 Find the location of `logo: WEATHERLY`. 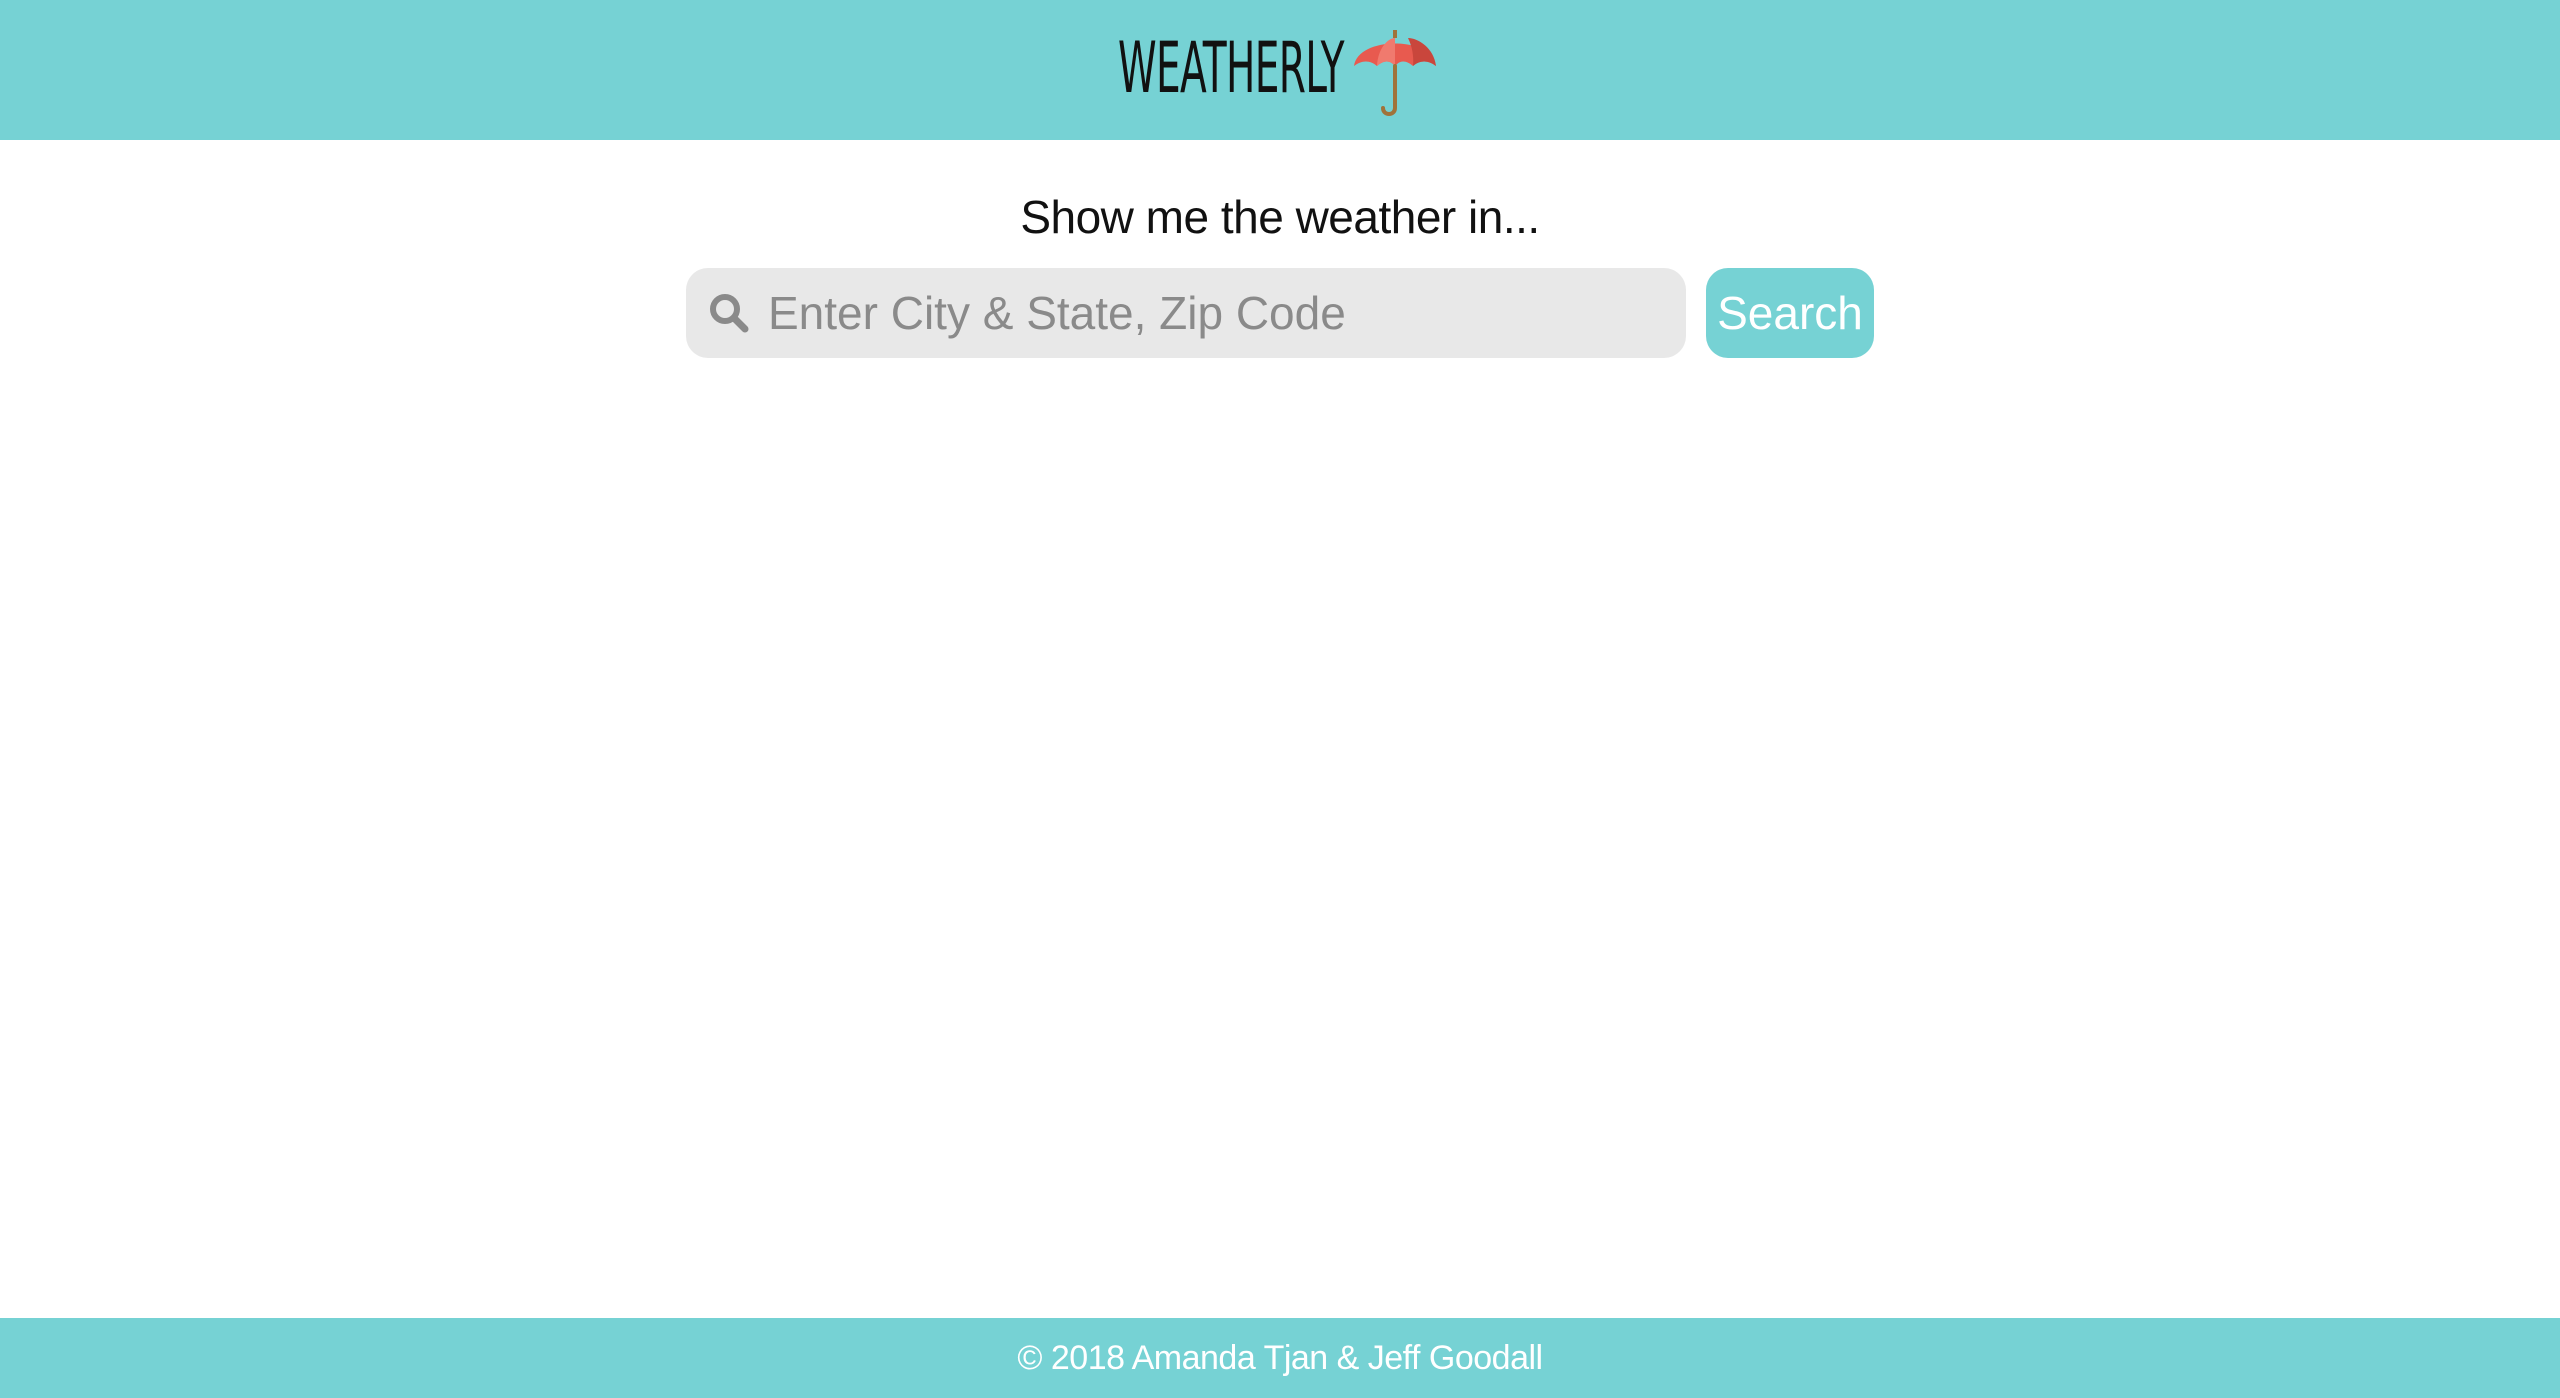

logo: WEATHERLY is located at coordinates (1277, 68).